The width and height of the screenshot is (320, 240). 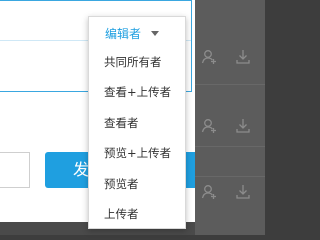 What do you see at coordinates (137, 184) in the screenshot?
I see `permission-option-previewer: 预览者` at bounding box center [137, 184].